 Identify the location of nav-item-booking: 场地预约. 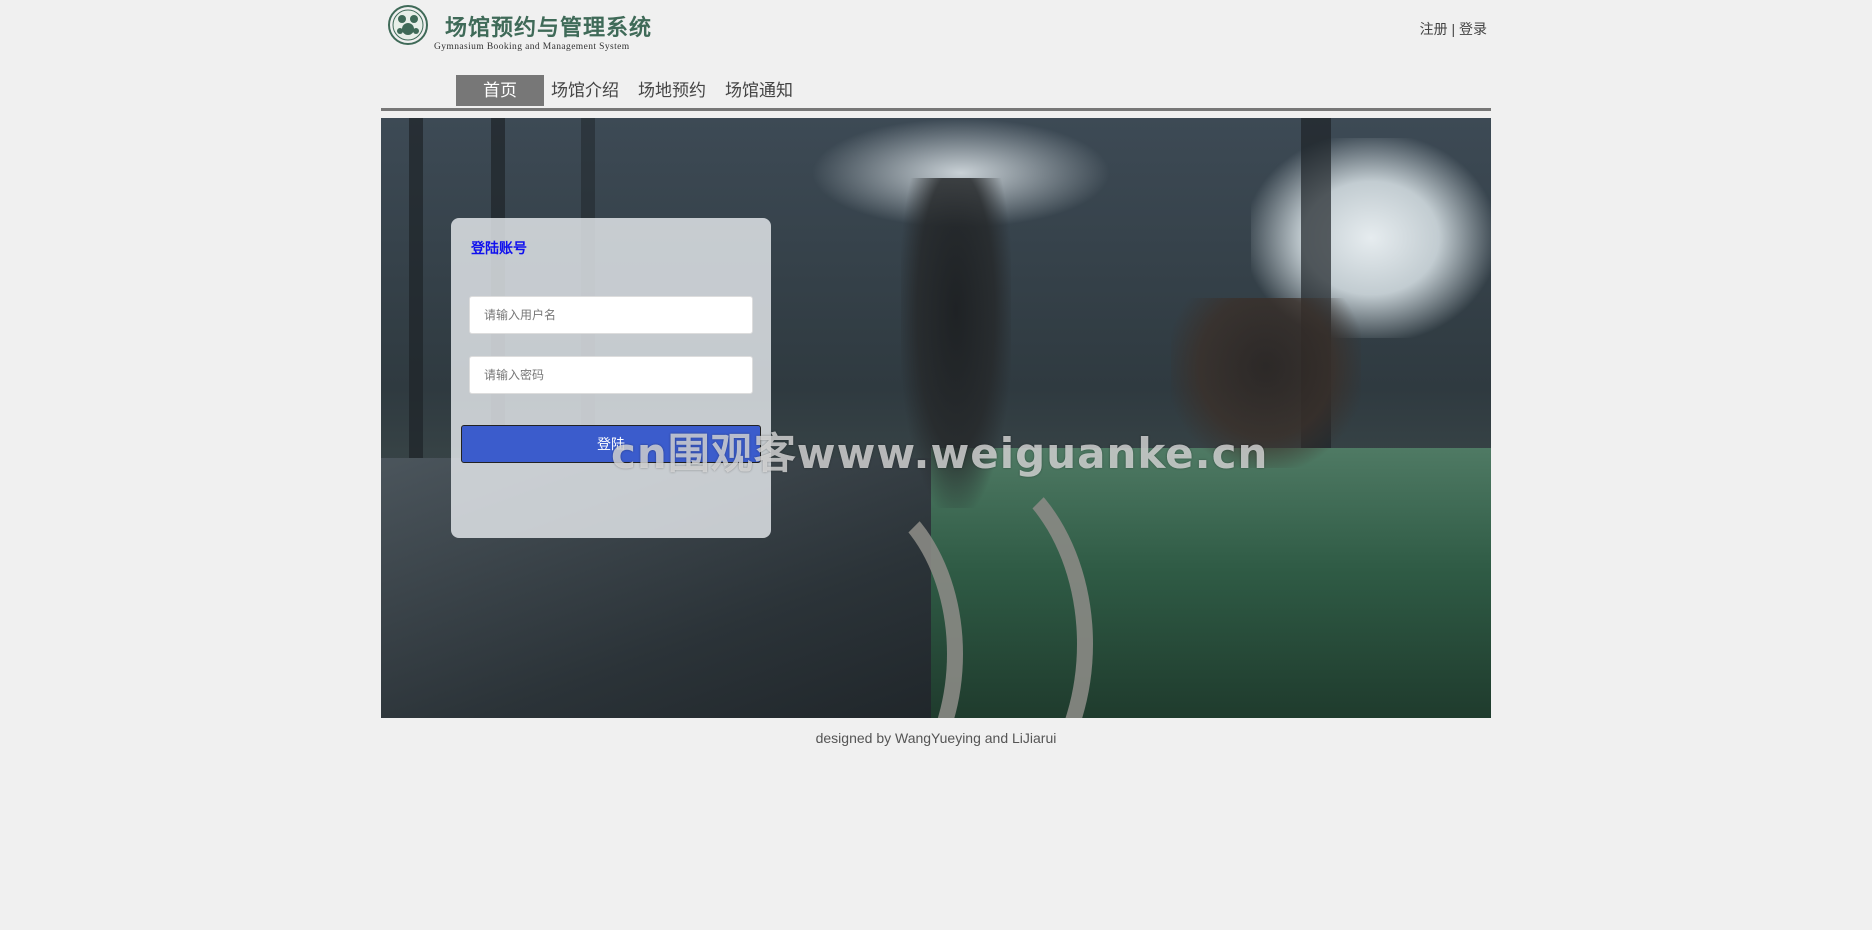
(672, 90).